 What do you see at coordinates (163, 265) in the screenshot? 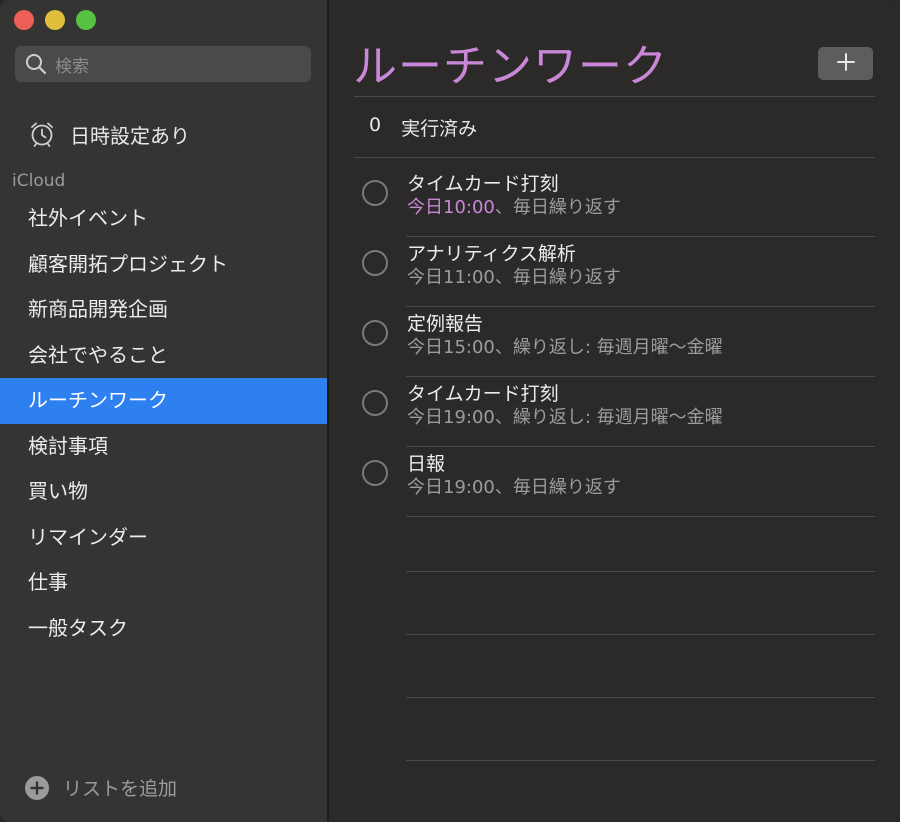
I see `sidebar-list-item: 顧客開拓プロジェクト` at bounding box center [163, 265].